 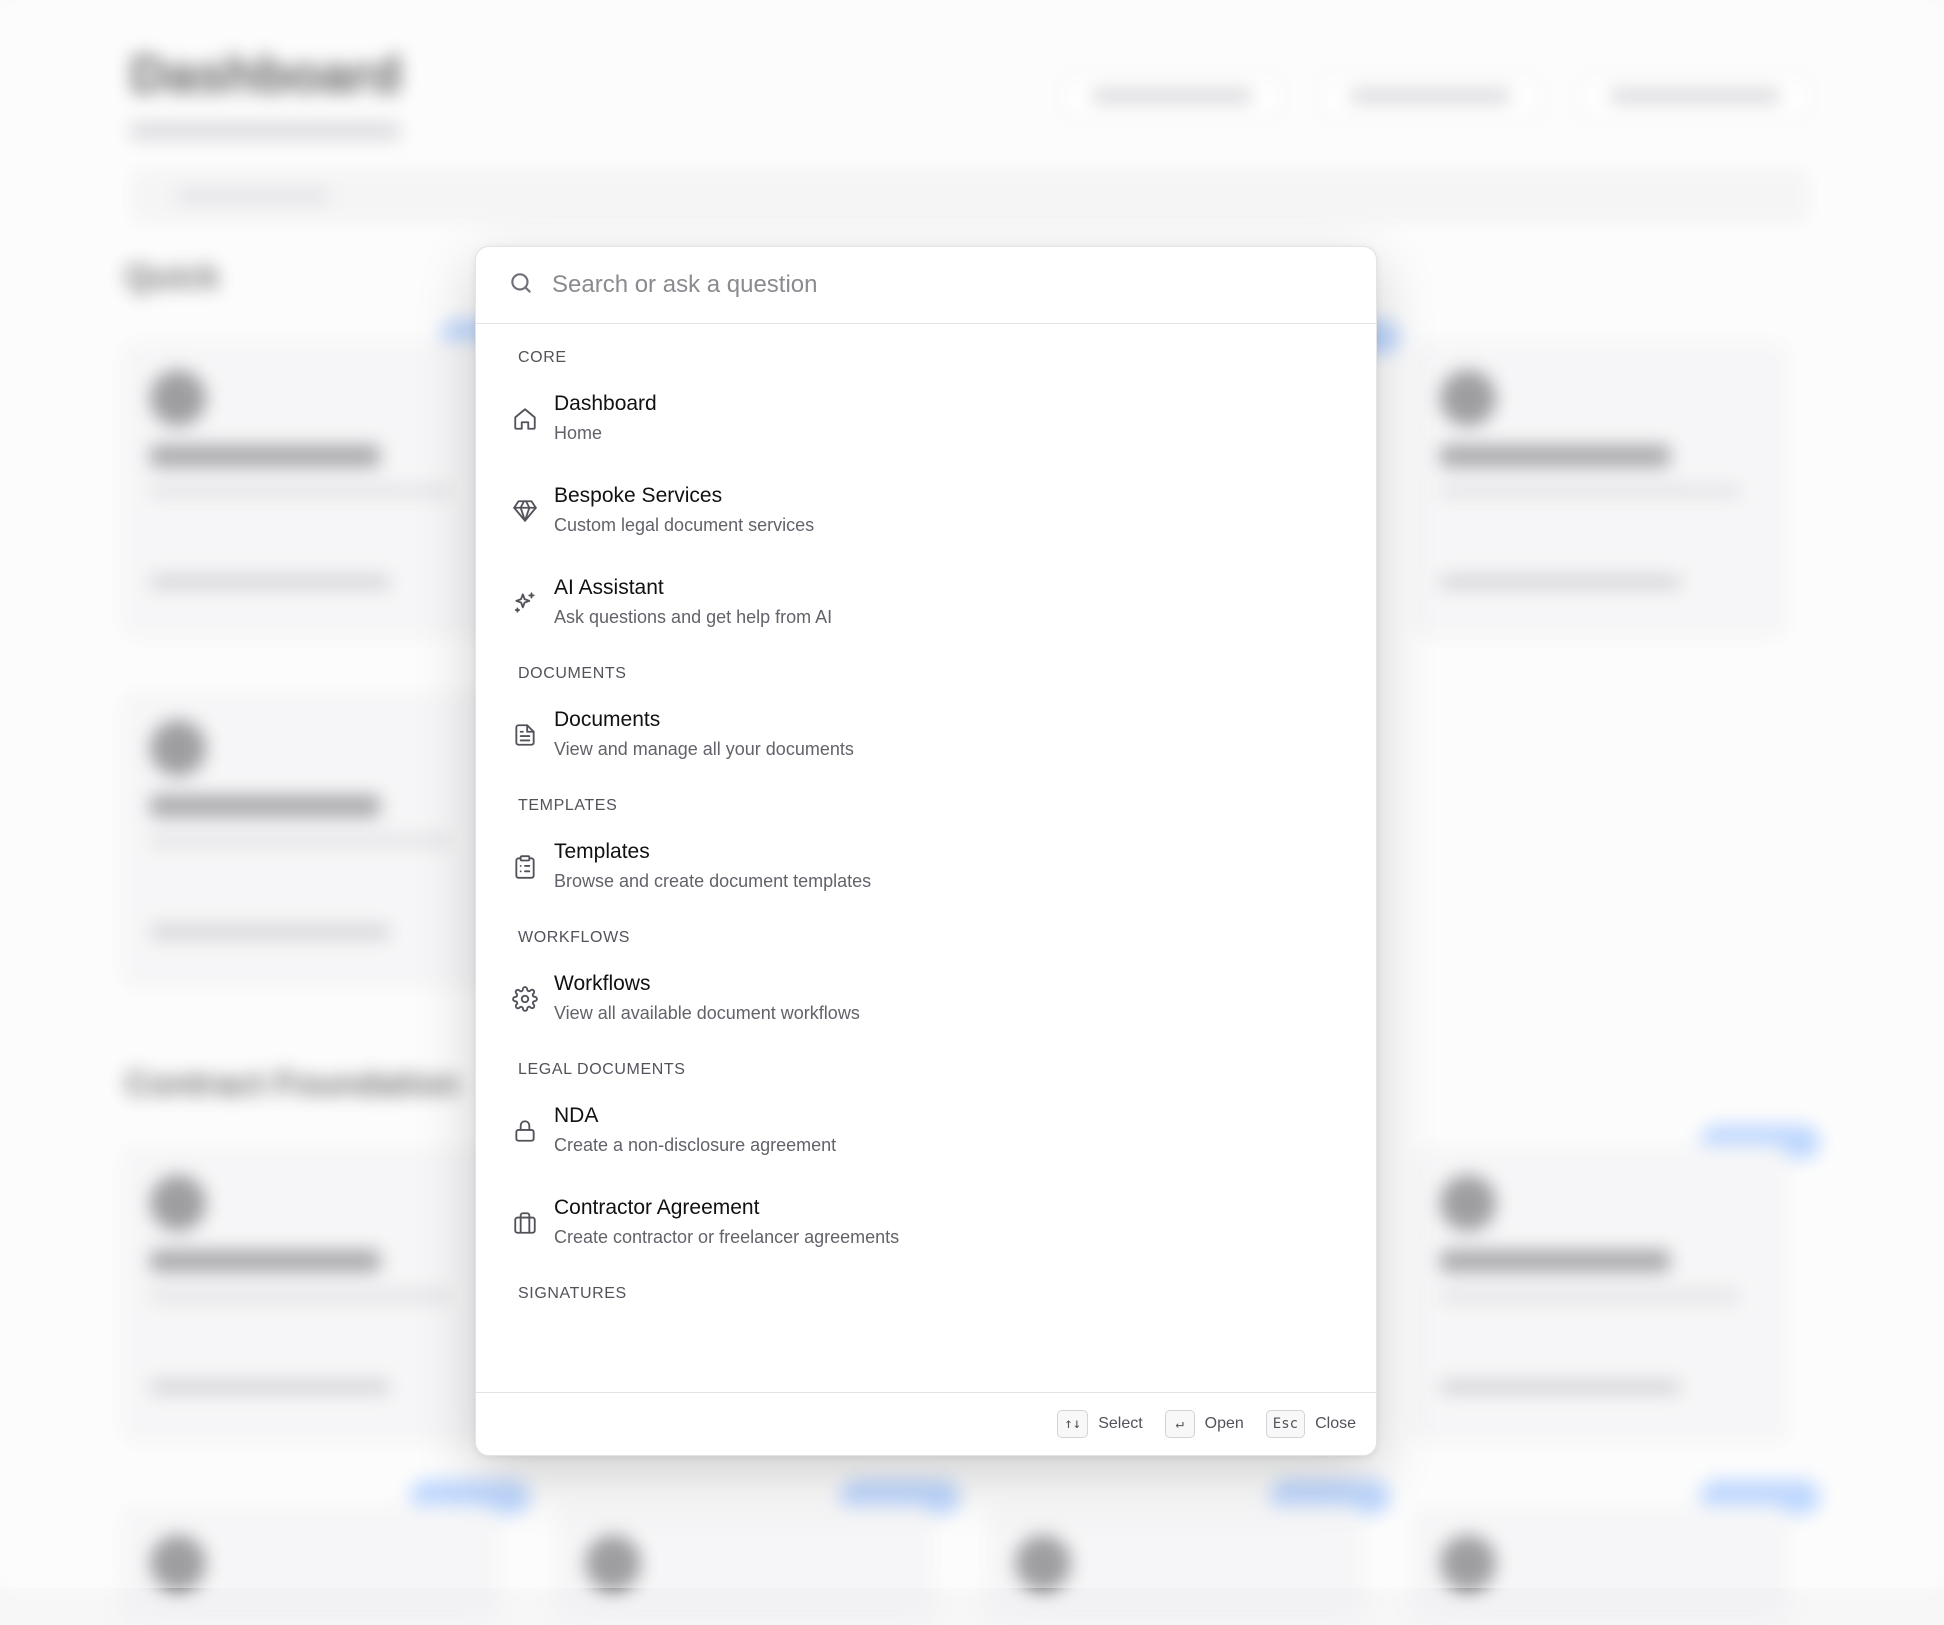 What do you see at coordinates (926, 1423) in the screenshot?
I see `keyboard-hints: ↑↓ Select ↵ Open Esc Close` at bounding box center [926, 1423].